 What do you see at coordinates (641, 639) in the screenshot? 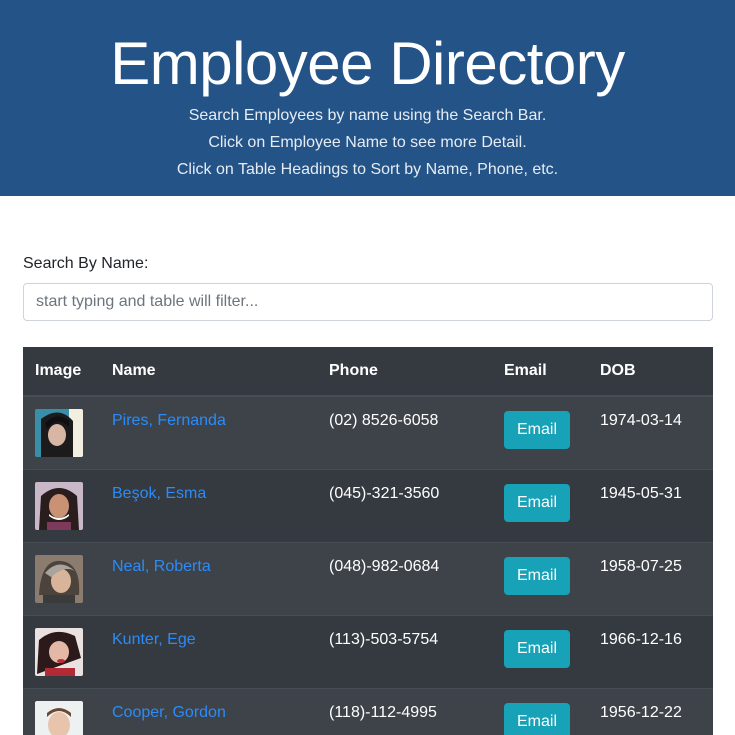
I see `dob-value: 1966-12-16` at bounding box center [641, 639].